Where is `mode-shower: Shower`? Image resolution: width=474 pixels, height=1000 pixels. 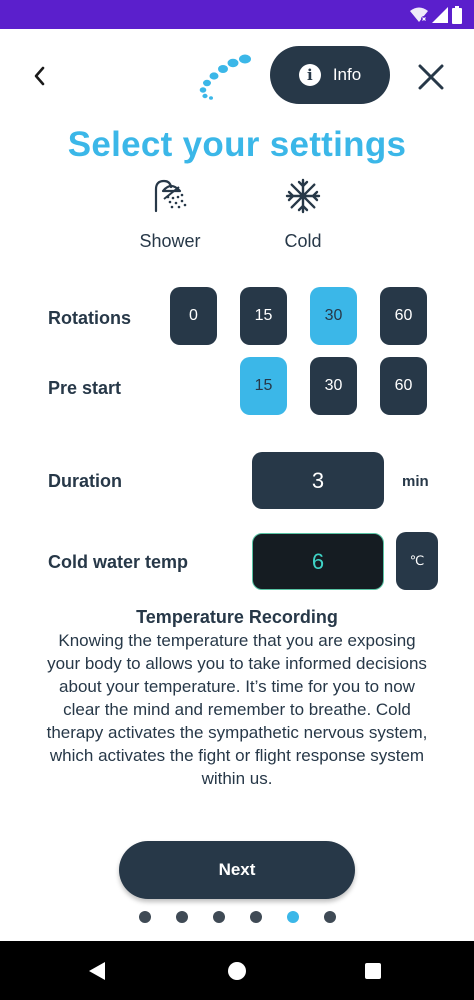
mode-shower: Shower is located at coordinates (170, 213).